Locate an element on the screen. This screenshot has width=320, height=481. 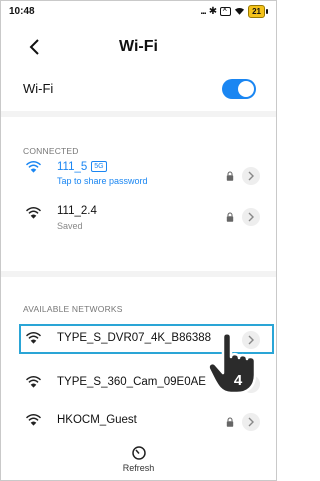
status-bar: 10:48 ... ✱ 21 is located at coordinates (138, 12).